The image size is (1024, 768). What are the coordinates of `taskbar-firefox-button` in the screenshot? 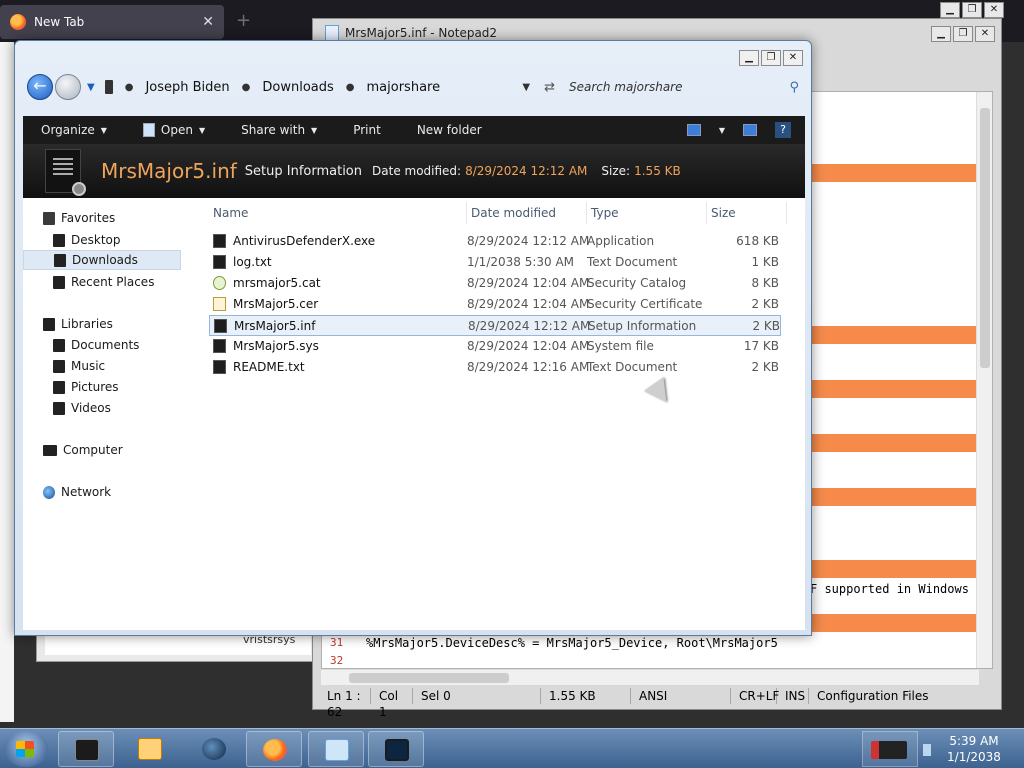 It's located at (274, 749).